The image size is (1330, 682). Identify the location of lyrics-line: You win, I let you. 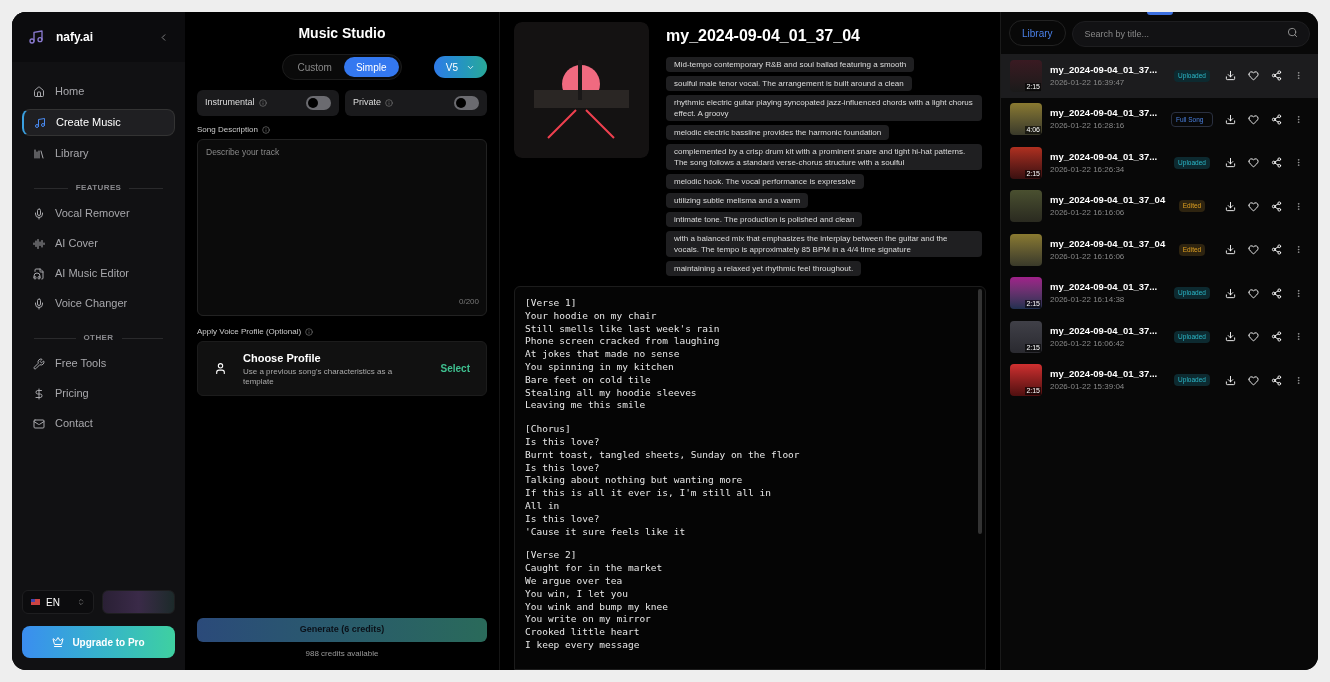
(576, 594).